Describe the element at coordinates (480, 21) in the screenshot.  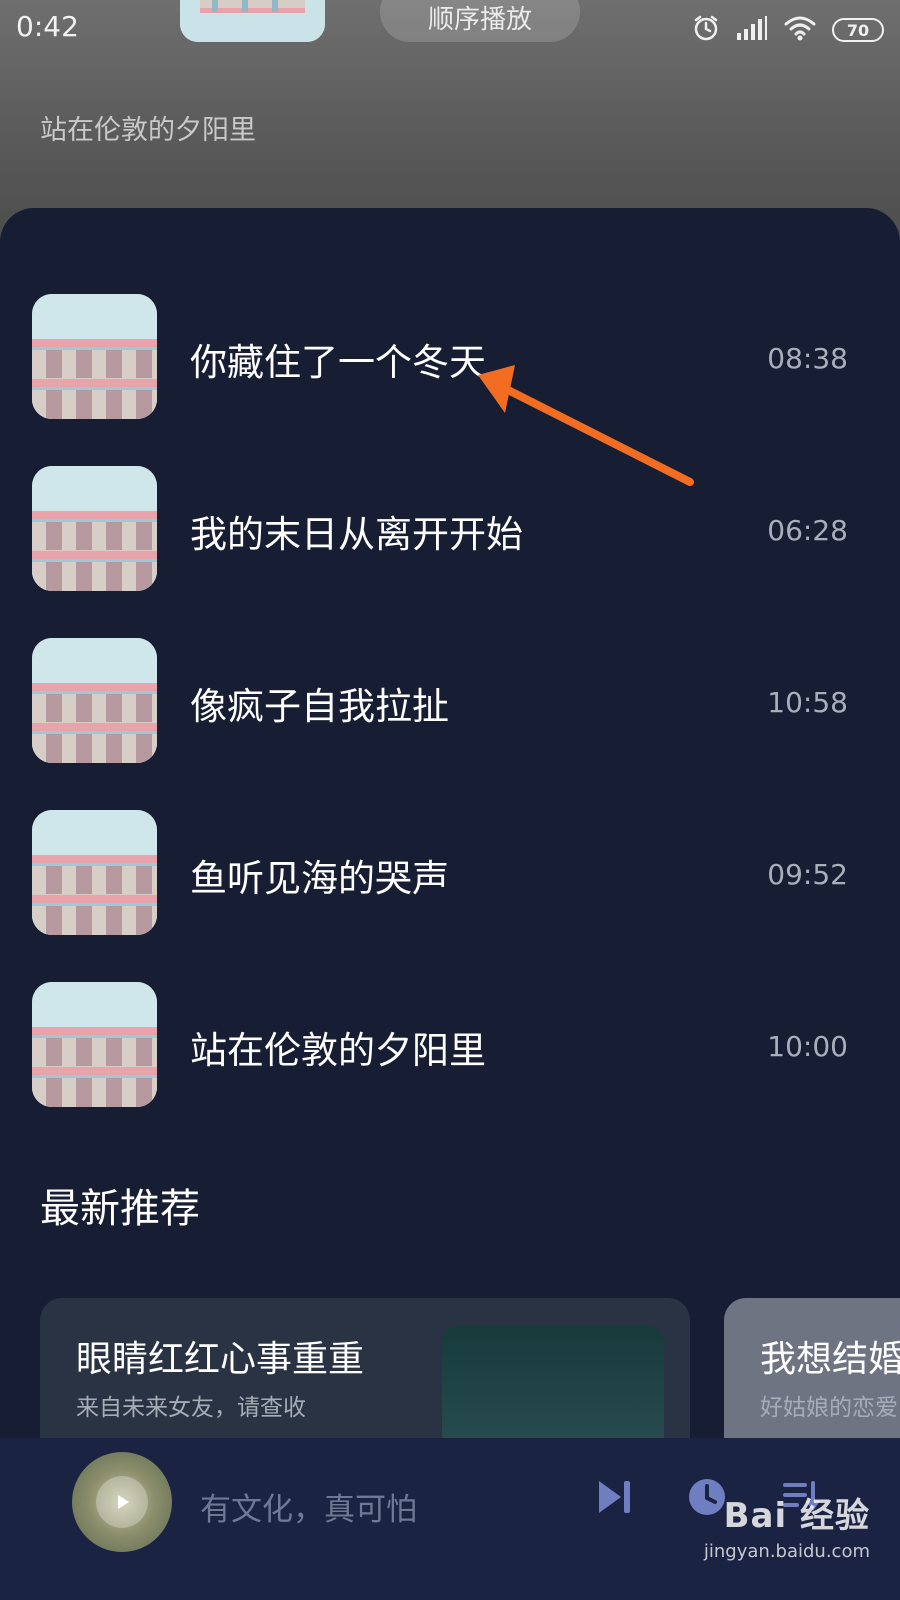
I see `play-mode-button: 顺序播放` at that location.